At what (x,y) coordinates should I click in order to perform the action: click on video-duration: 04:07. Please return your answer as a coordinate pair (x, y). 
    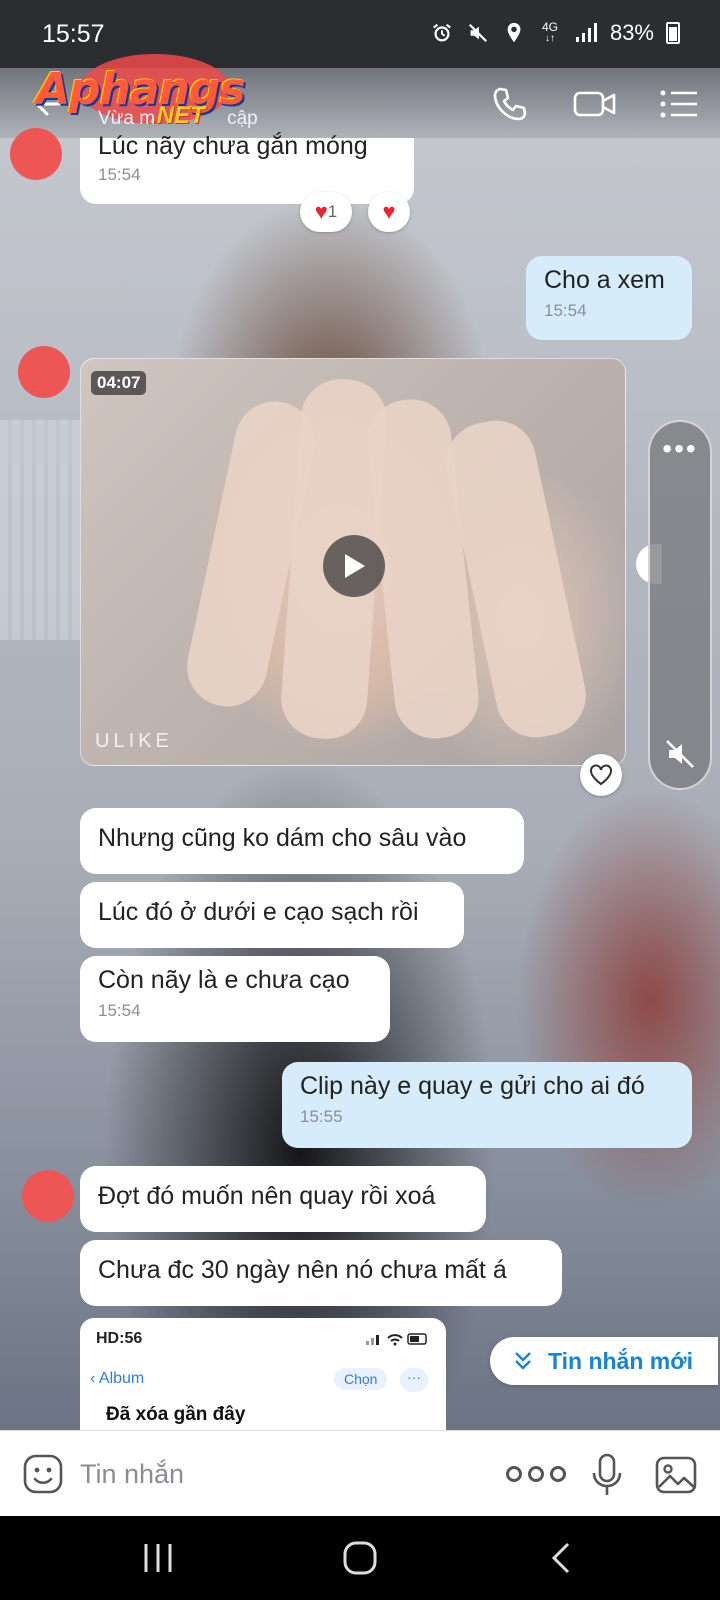
    Looking at the image, I should click on (119, 383).